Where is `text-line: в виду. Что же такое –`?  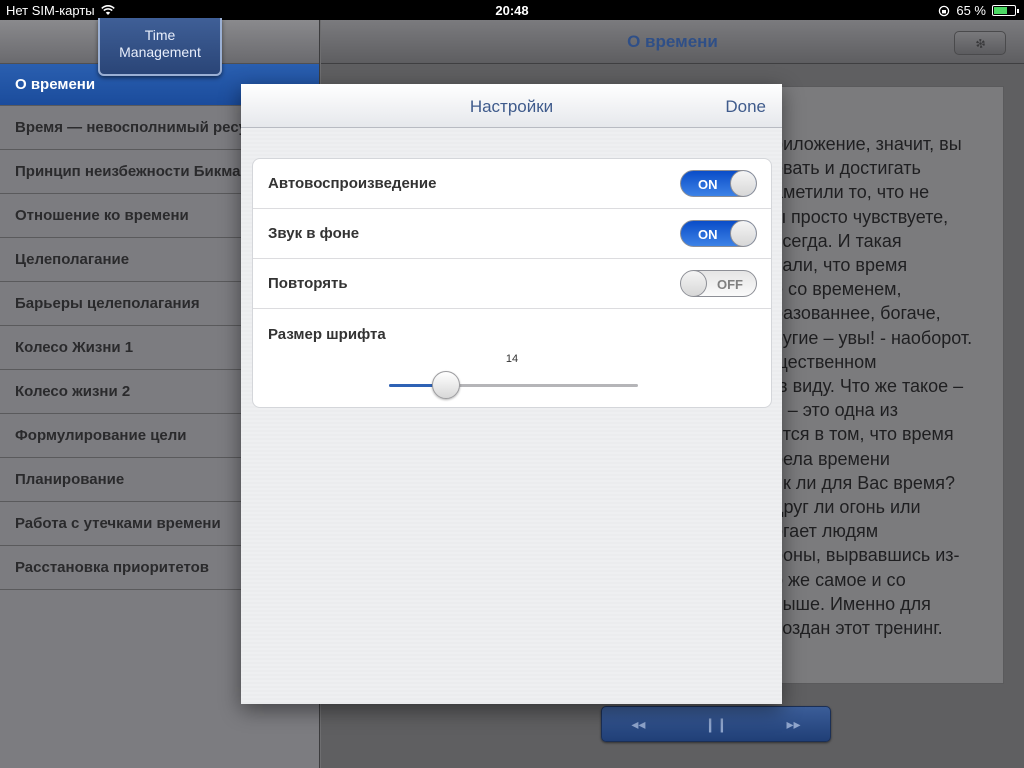 text-line: в виду. Что же такое – is located at coordinates (868, 386).